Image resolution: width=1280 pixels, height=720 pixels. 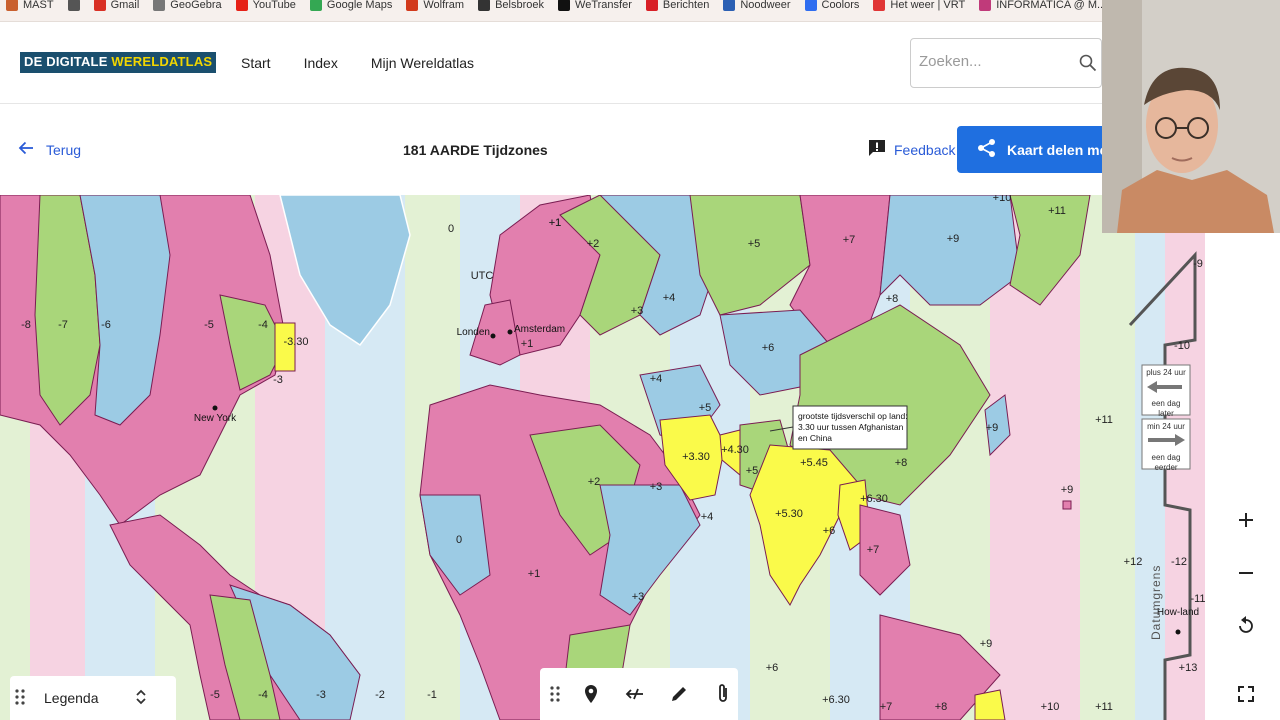 I want to click on presenter-image, so click(x=1191, y=116).